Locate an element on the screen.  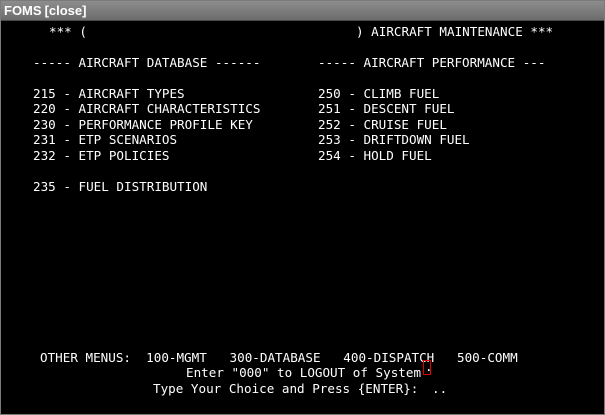
header-left: *** ( is located at coordinates (68, 31).